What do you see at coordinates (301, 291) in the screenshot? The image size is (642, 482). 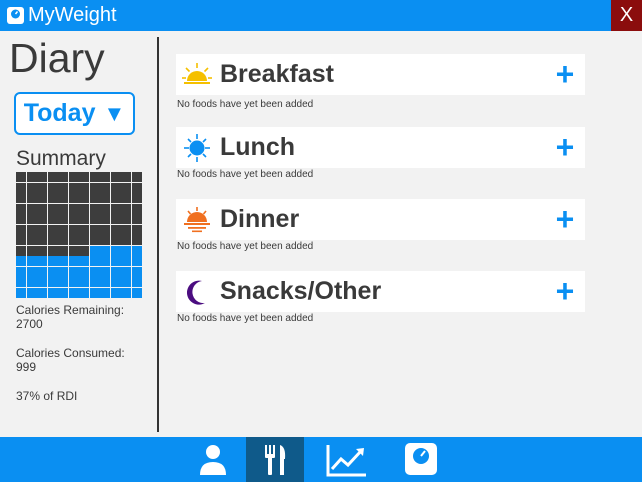 I see `meal-name-snacks: Snacks/Other` at bounding box center [301, 291].